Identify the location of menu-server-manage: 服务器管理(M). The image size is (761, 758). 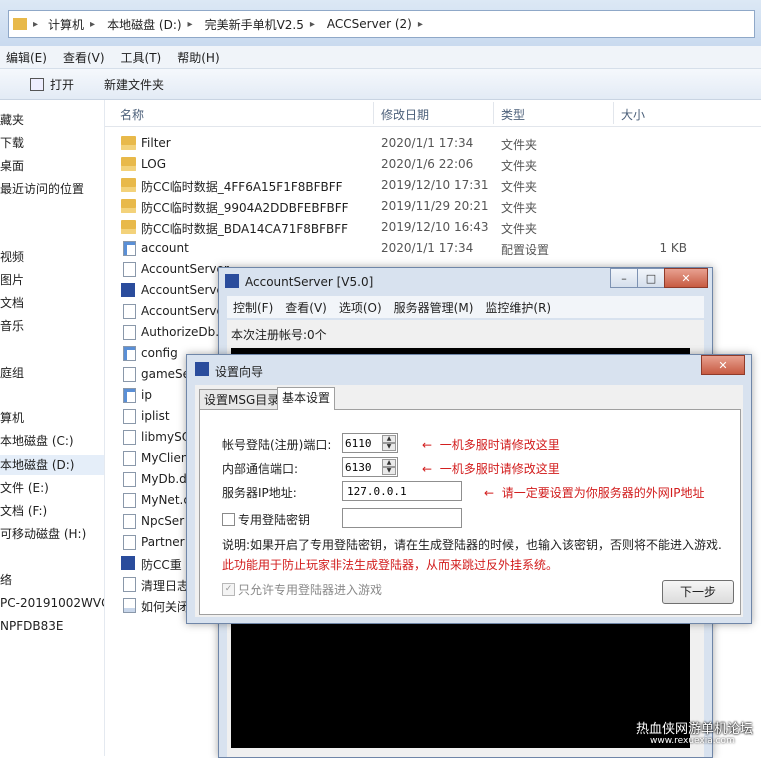
(434, 307).